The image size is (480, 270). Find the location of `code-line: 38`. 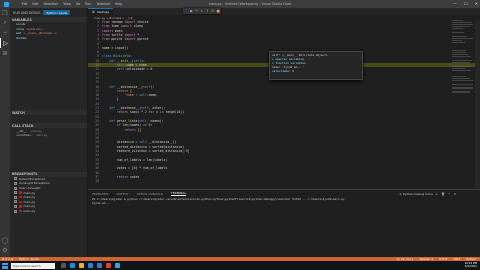

code-line: 38 is located at coordinates (284, 181).